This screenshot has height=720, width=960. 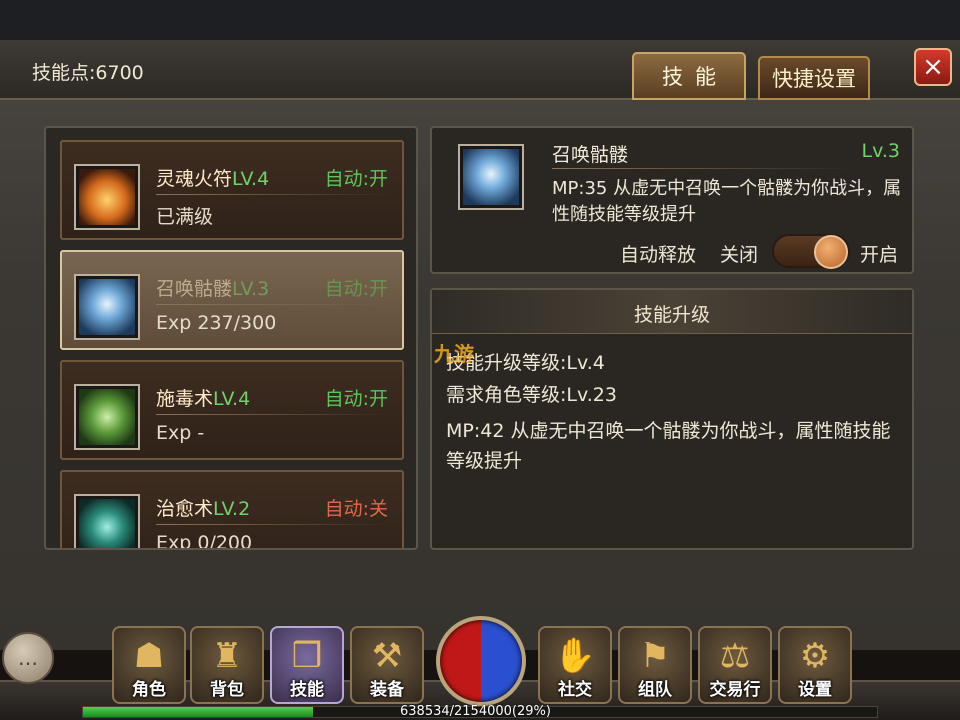 I want to click on close-icon: ×, so click(x=933, y=67).